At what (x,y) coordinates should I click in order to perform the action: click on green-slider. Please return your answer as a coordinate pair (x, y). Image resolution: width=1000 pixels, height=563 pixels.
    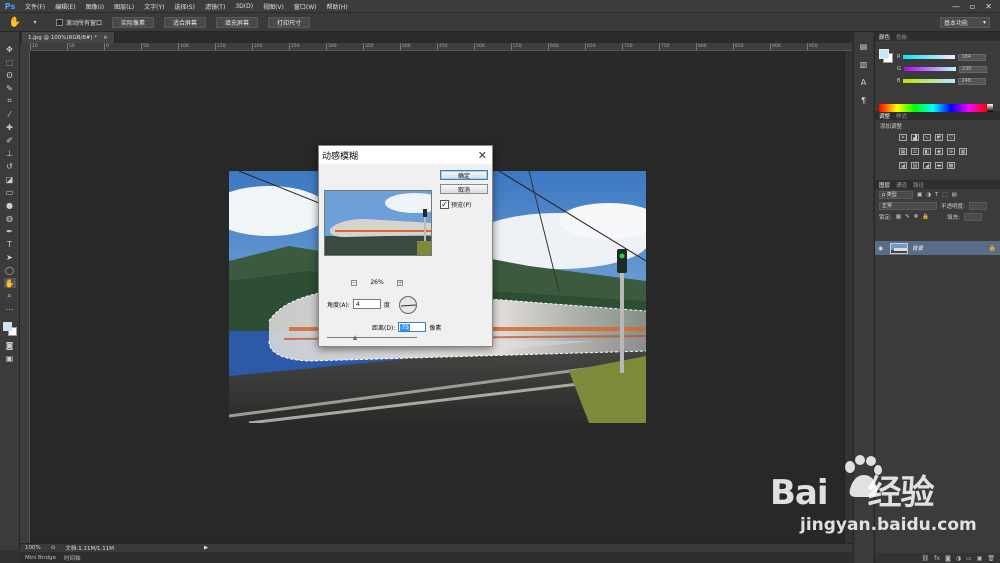
    Looking at the image, I should click on (929, 69).